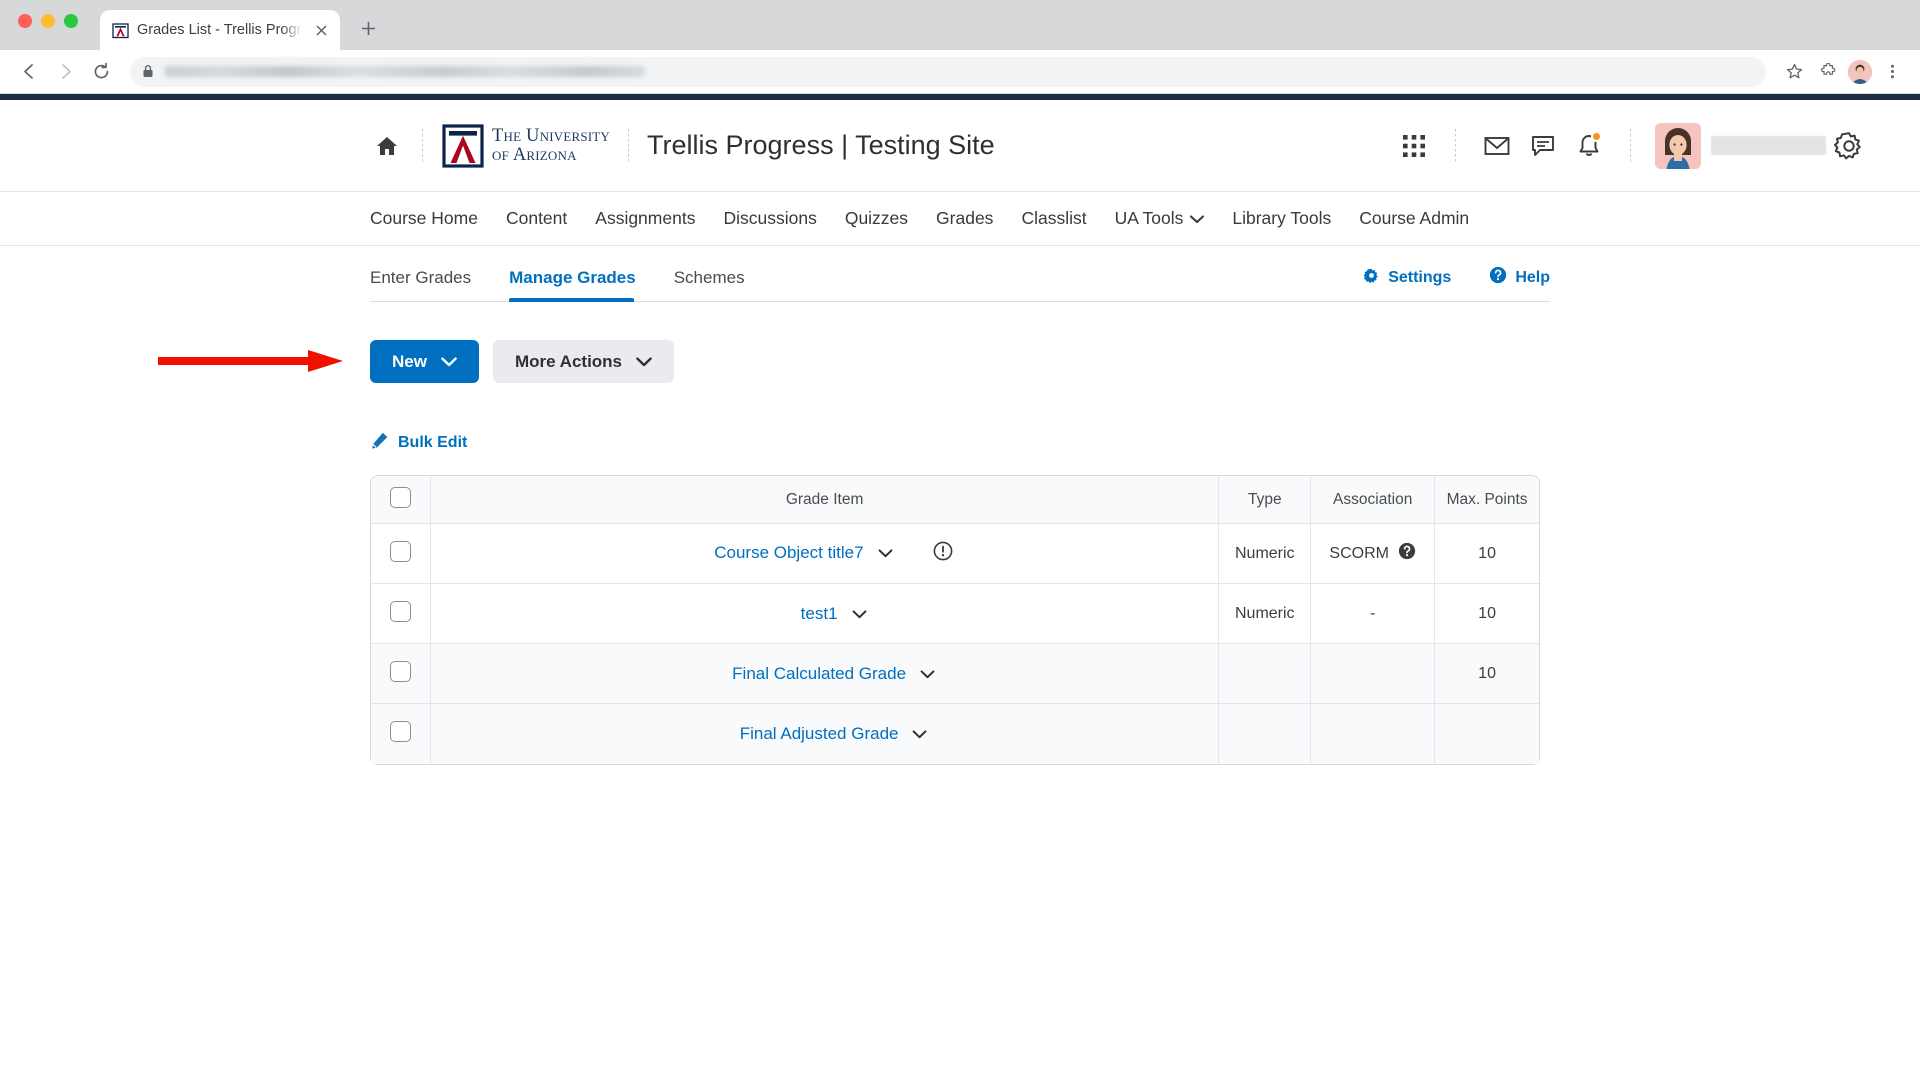 Image resolution: width=1920 pixels, height=1080 pixels. I want to click on table-row: test1 Numeric - 10, so click(955, 614).